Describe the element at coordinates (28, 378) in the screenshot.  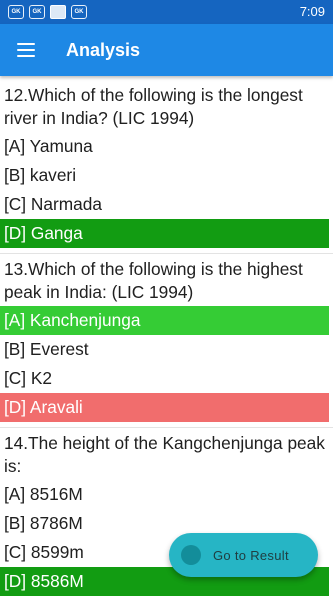
I see `option-c: [C] K2` at that location.